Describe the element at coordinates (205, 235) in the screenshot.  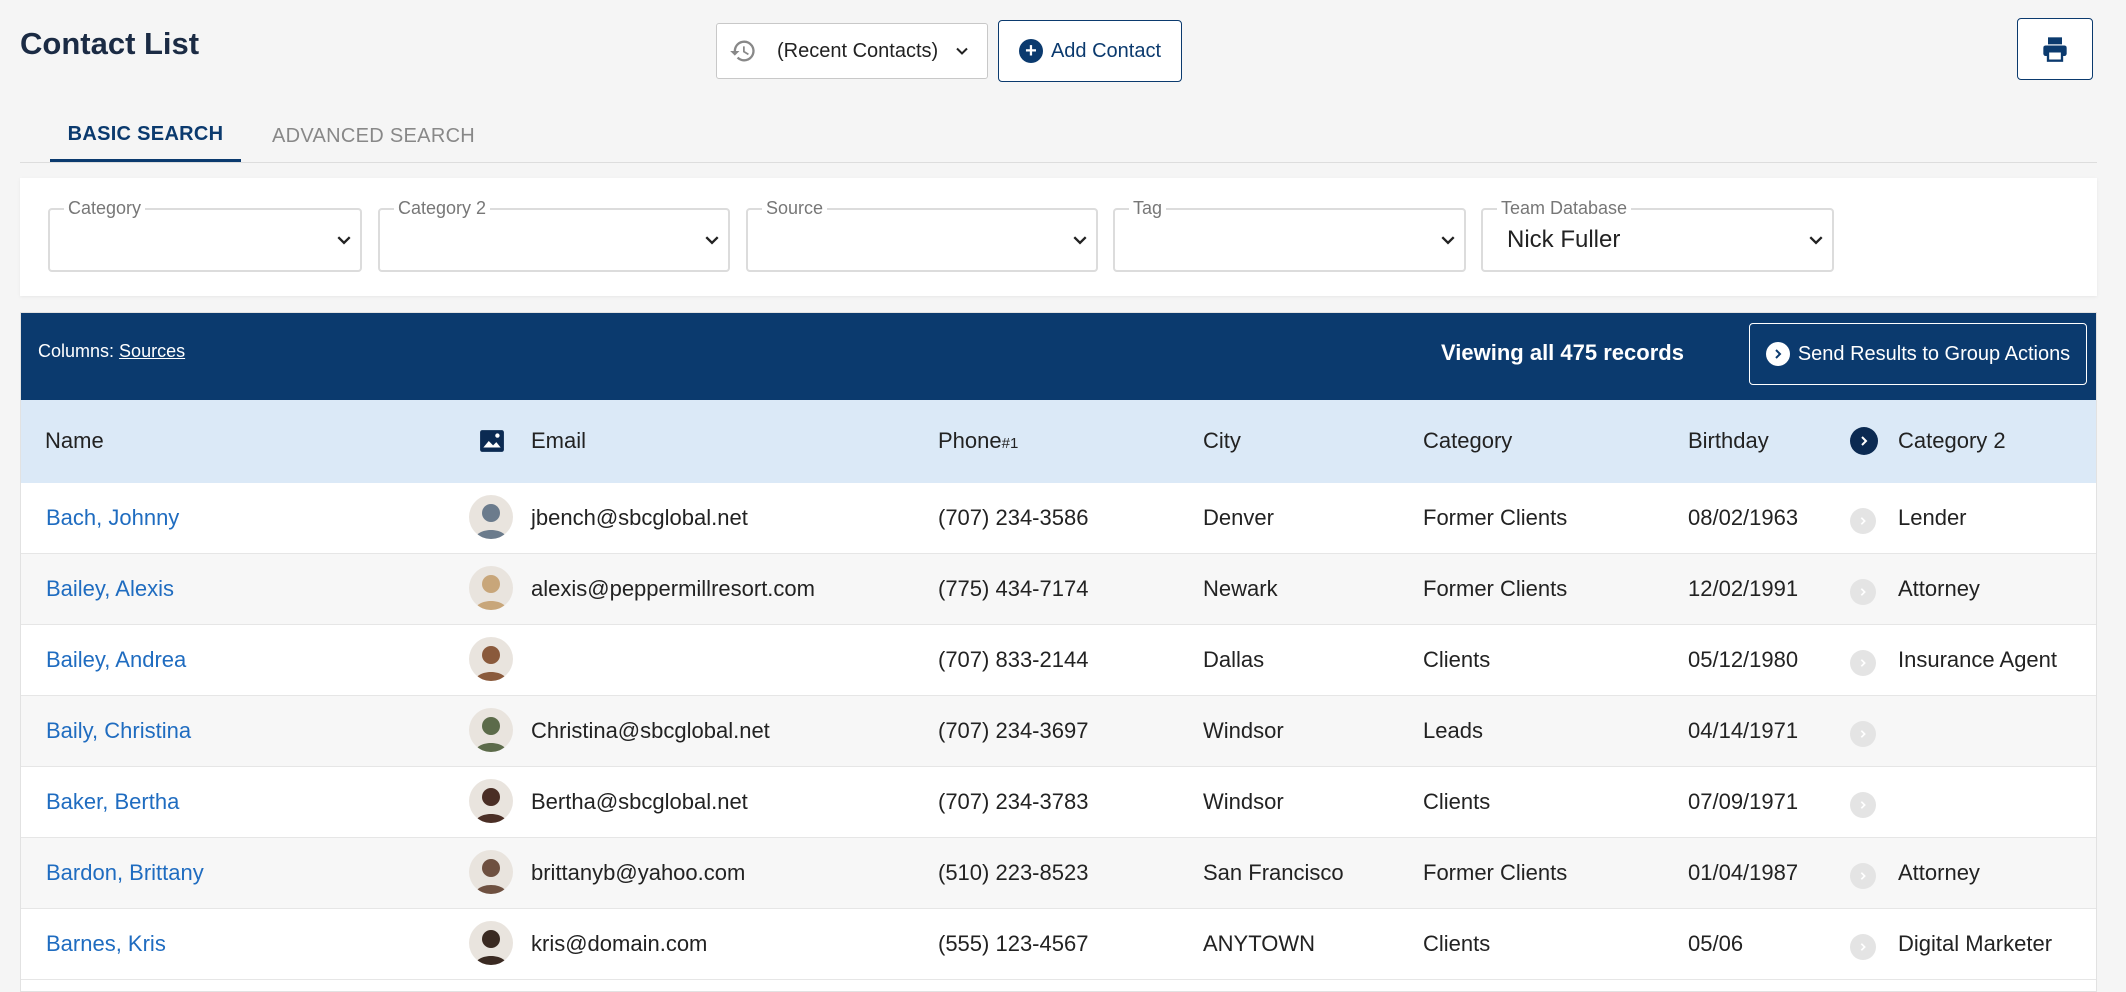
I see `category-select: Category` at that location.